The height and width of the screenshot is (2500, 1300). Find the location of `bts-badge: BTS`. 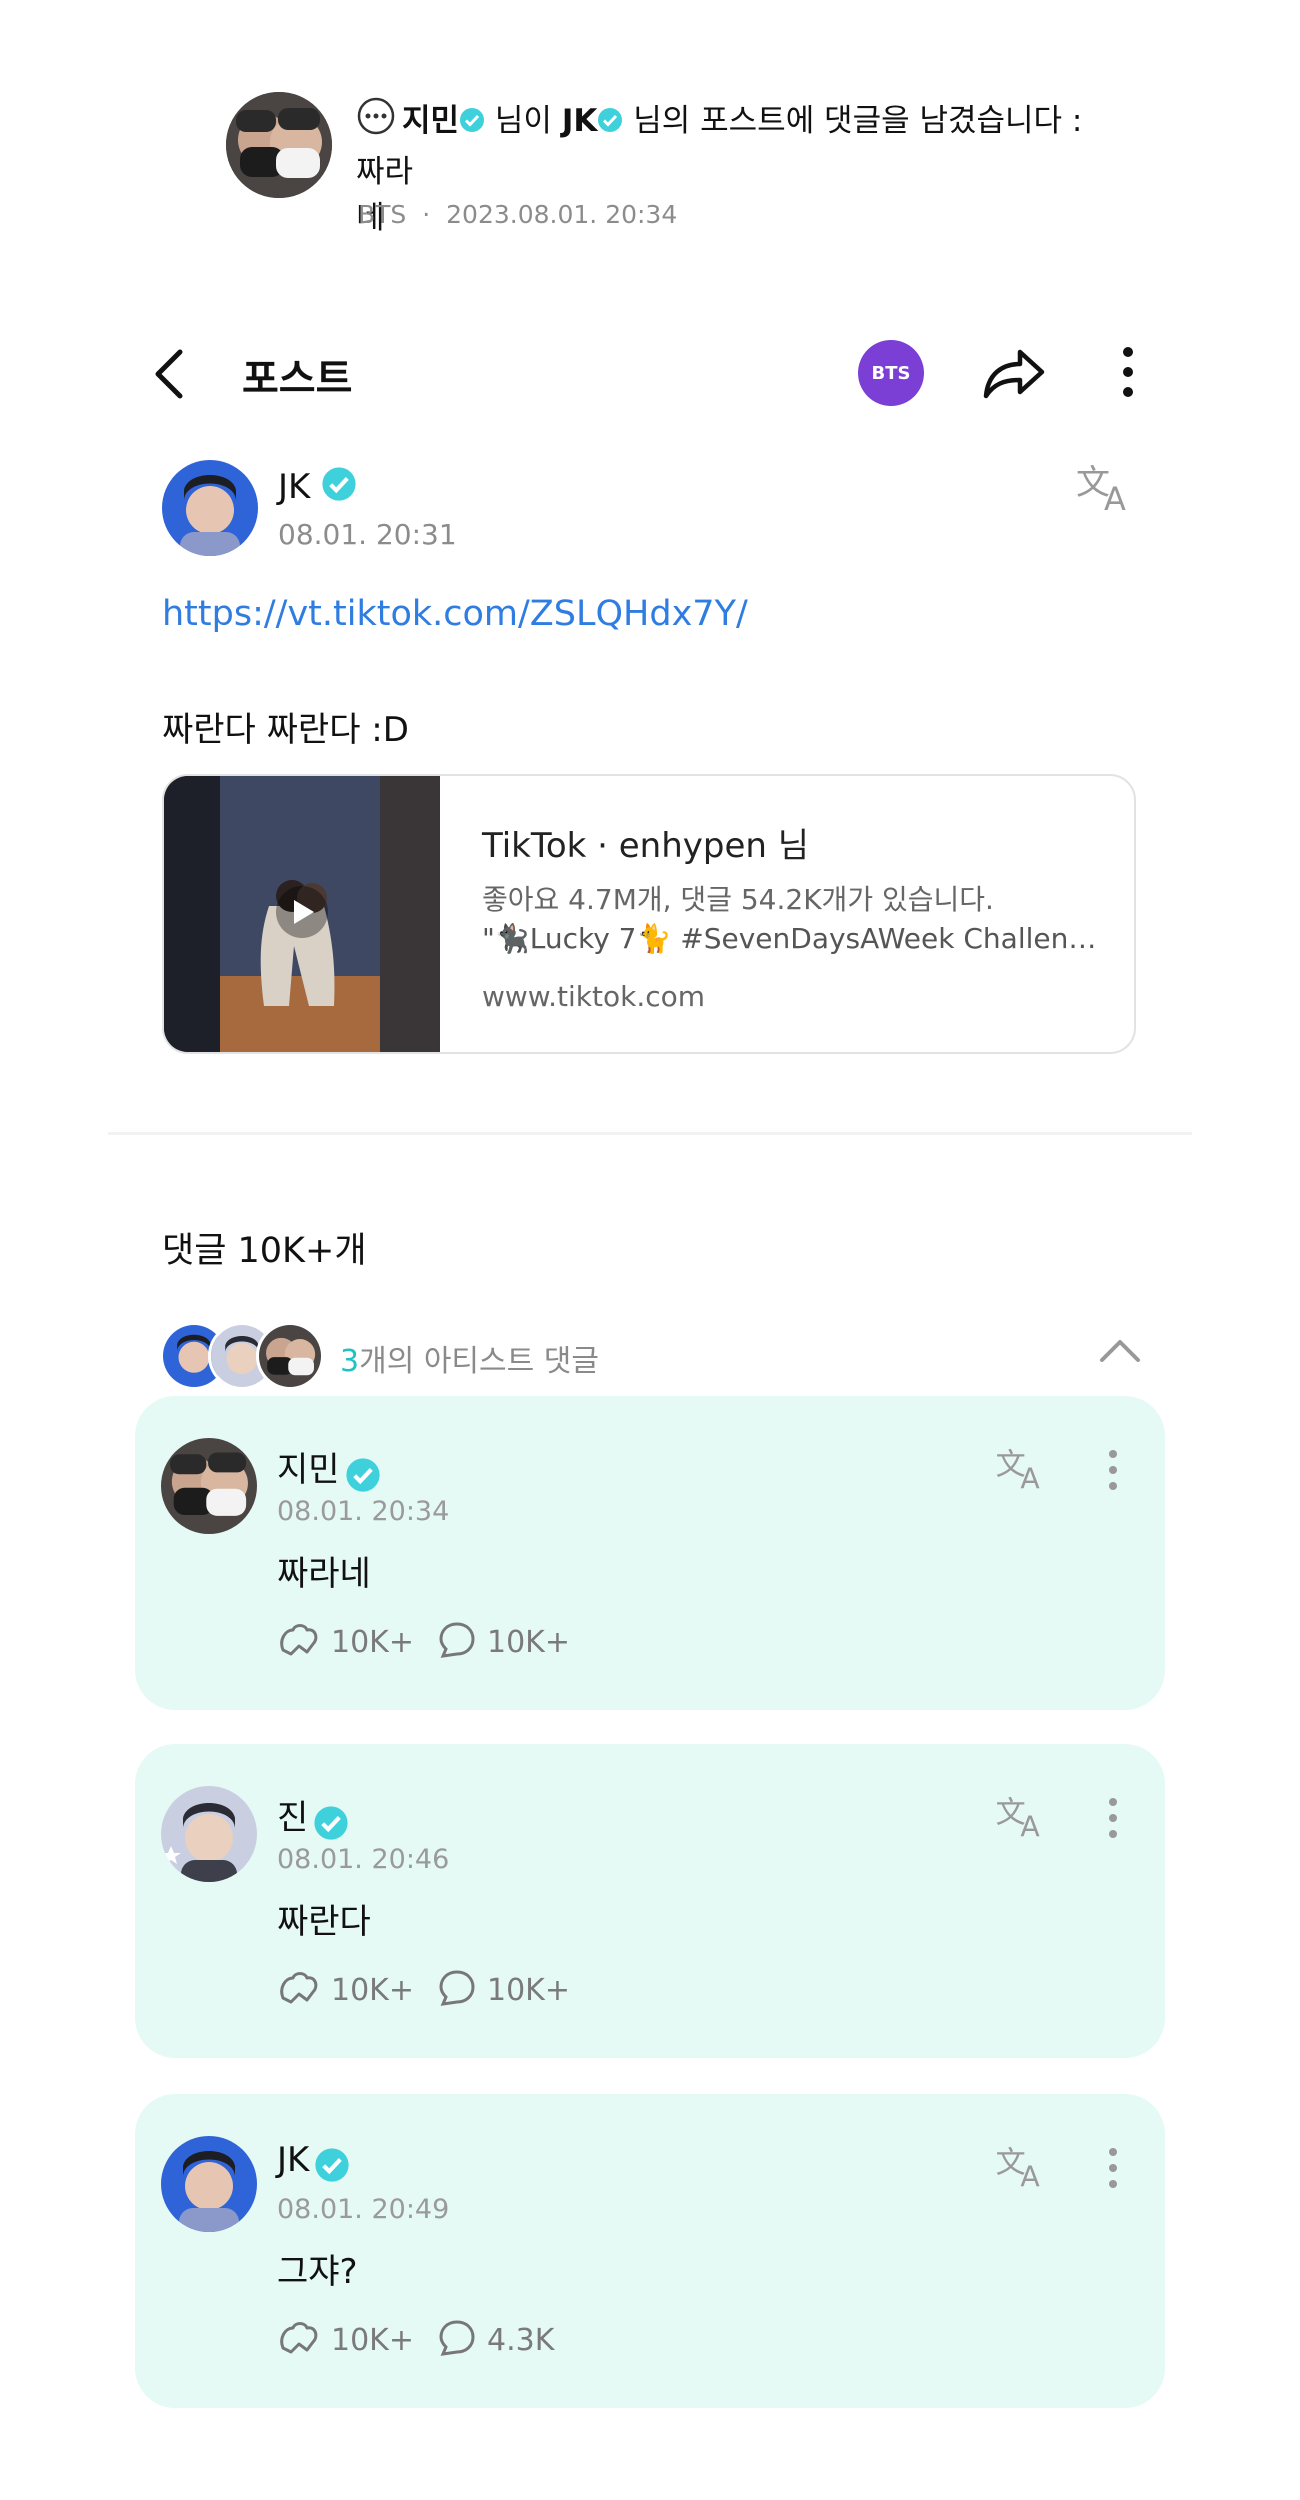

bts-badge: BTS is located at coordinates (891, 373).